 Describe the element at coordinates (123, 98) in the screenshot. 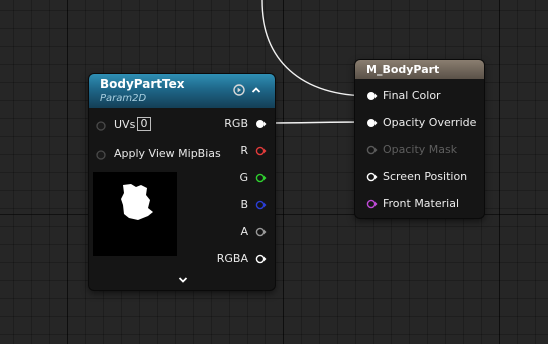

I see `node-subtitle: Param2D` at that location.